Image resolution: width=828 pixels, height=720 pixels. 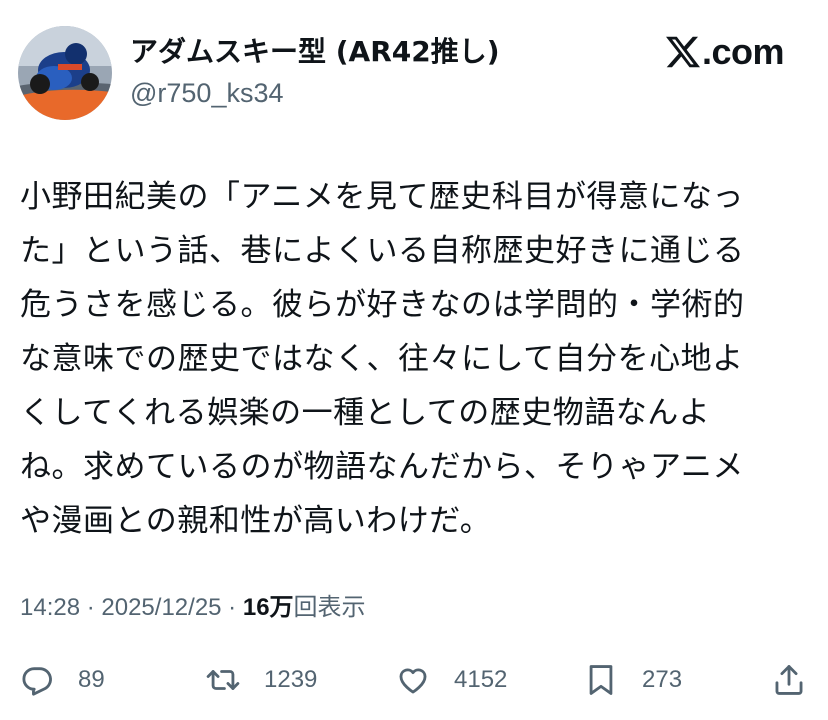 I want to click on reply-button: 89, so click(x=62, y=680).